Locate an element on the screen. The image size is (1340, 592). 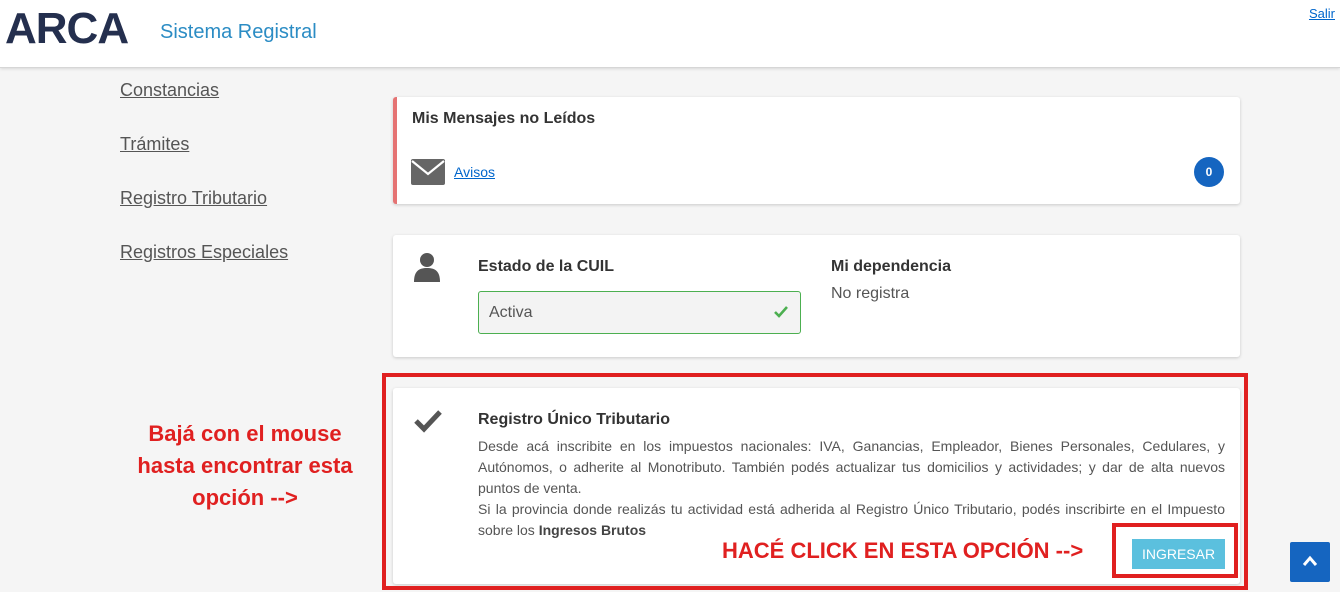
chevron-up-icon is located at coordinates (1310, 560).